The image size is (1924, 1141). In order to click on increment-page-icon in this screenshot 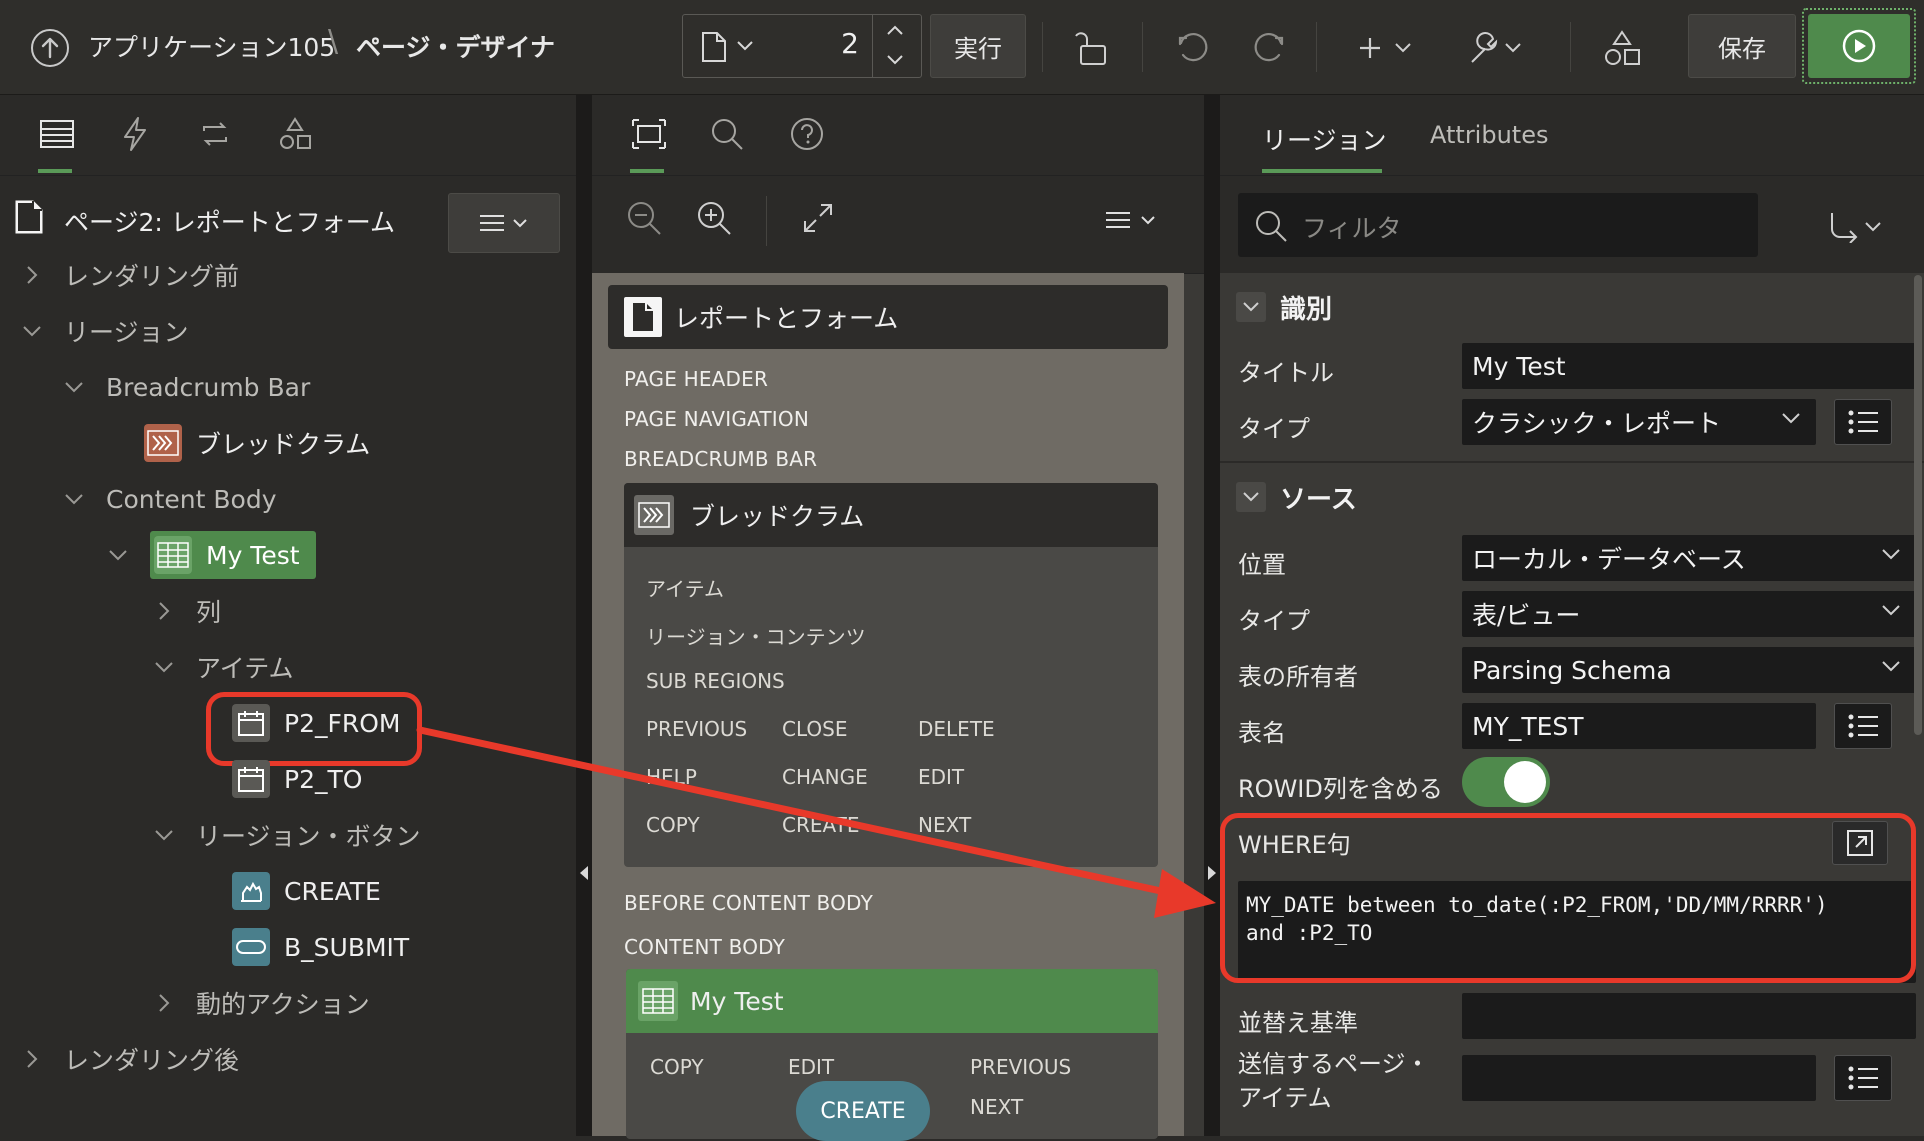, I will do `click(895, 30)`.